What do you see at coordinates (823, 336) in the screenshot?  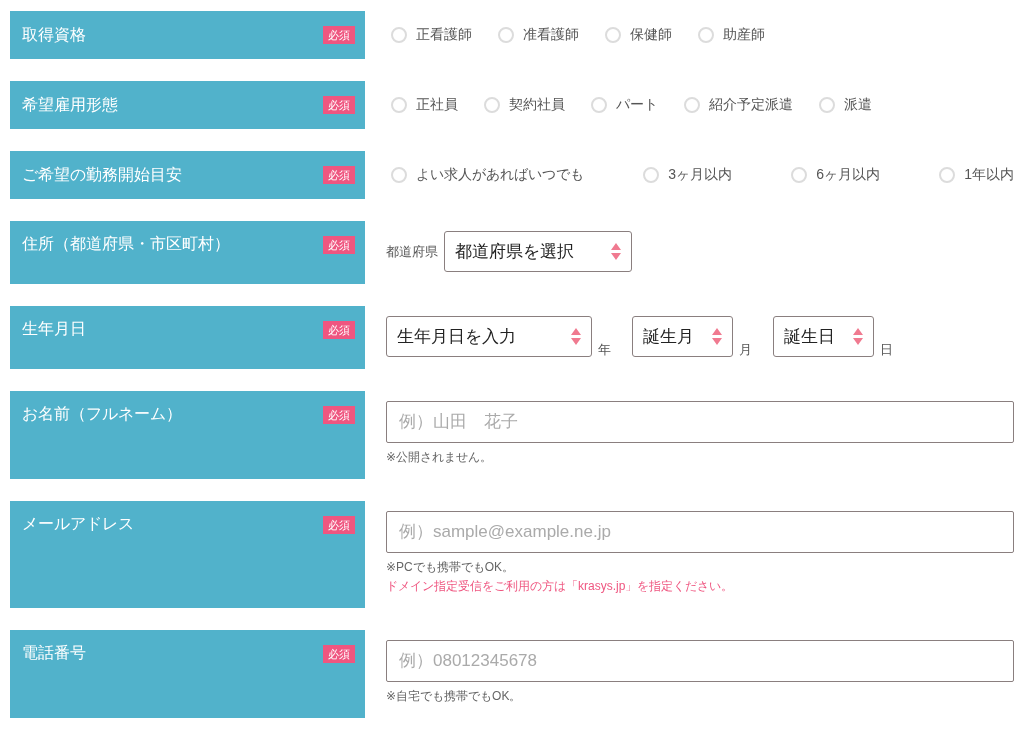 I see `date-select: 誕生日` at bounding box center [823, 336].